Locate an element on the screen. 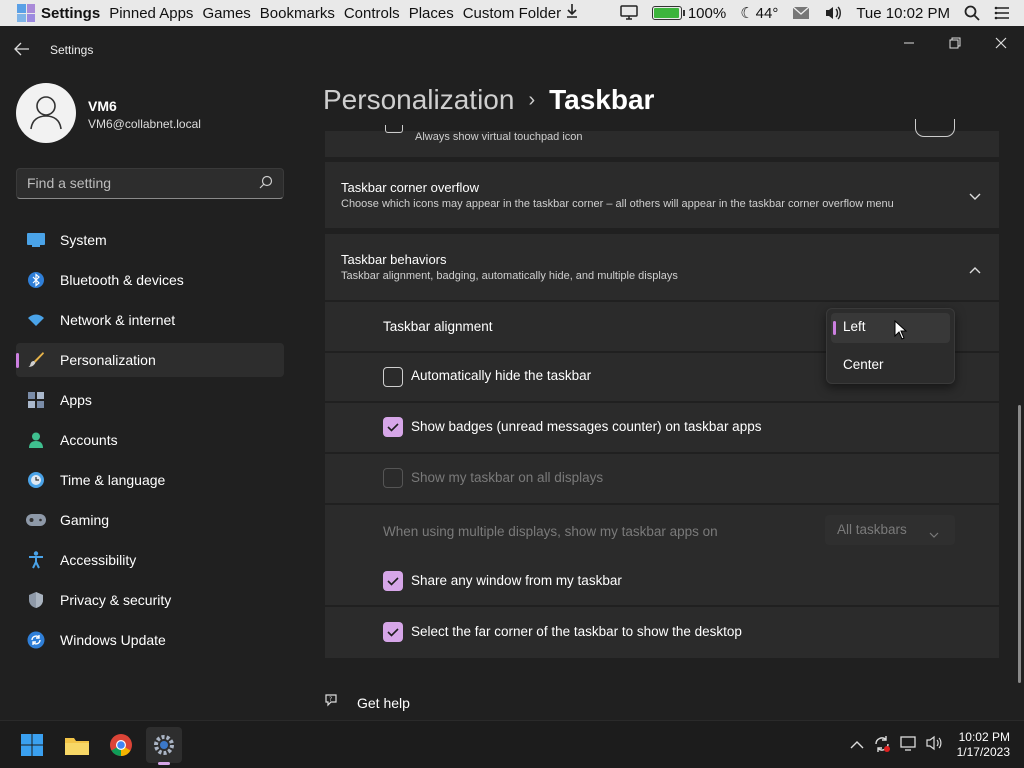 Image resolution: width=1024 pixels, height=768 pixels. brush-icon is located at coordinates (36, 360).